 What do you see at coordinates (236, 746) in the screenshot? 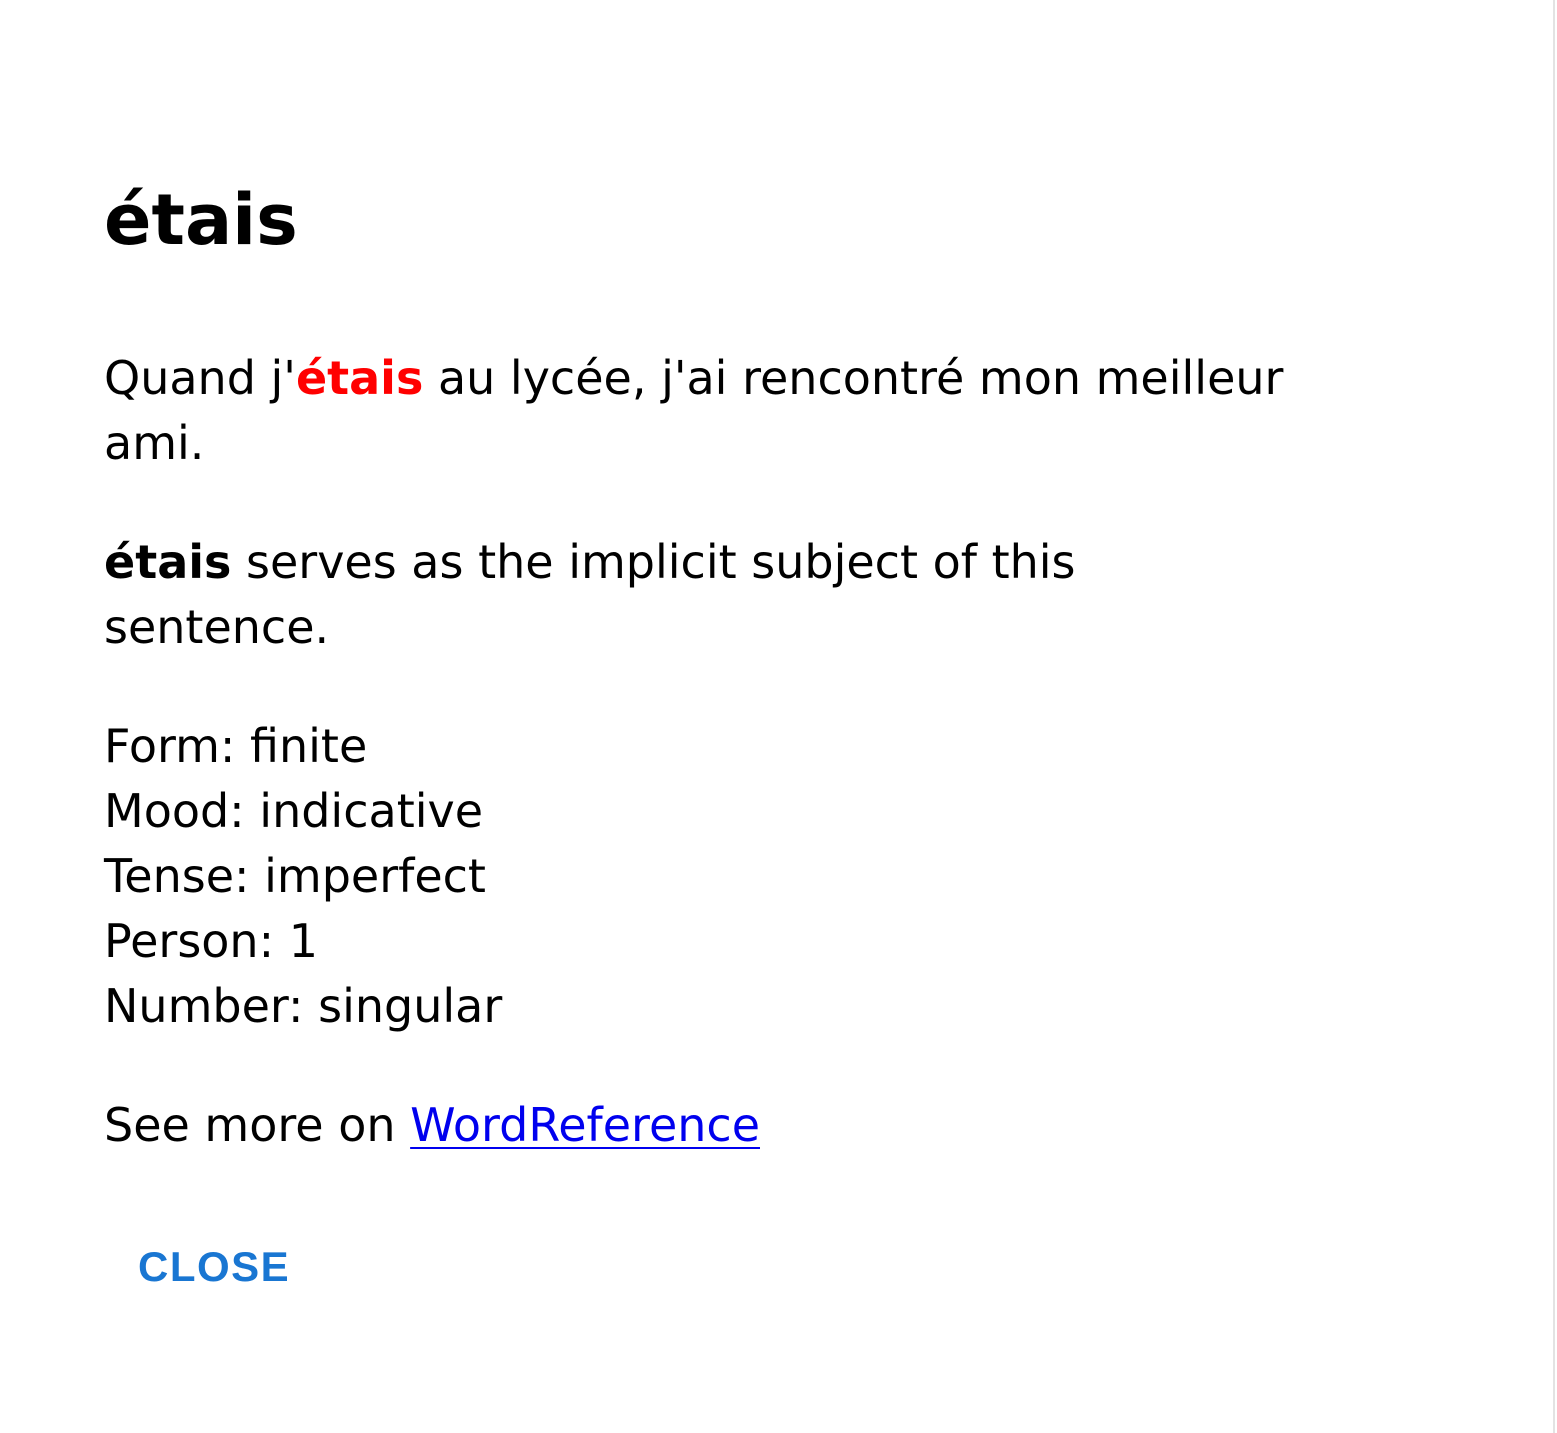
I see `feature-form: Form: finite` at bounding box center [236, 746].